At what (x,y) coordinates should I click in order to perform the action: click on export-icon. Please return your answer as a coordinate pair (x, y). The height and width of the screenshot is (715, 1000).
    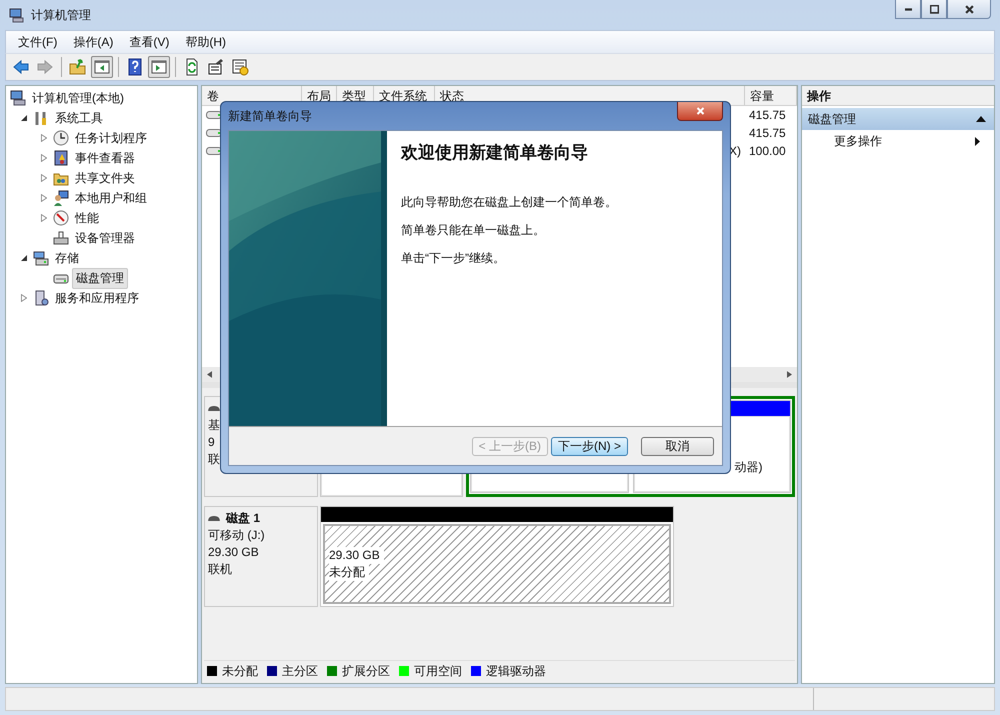
    Looking at the image, I should click on (240, 67).